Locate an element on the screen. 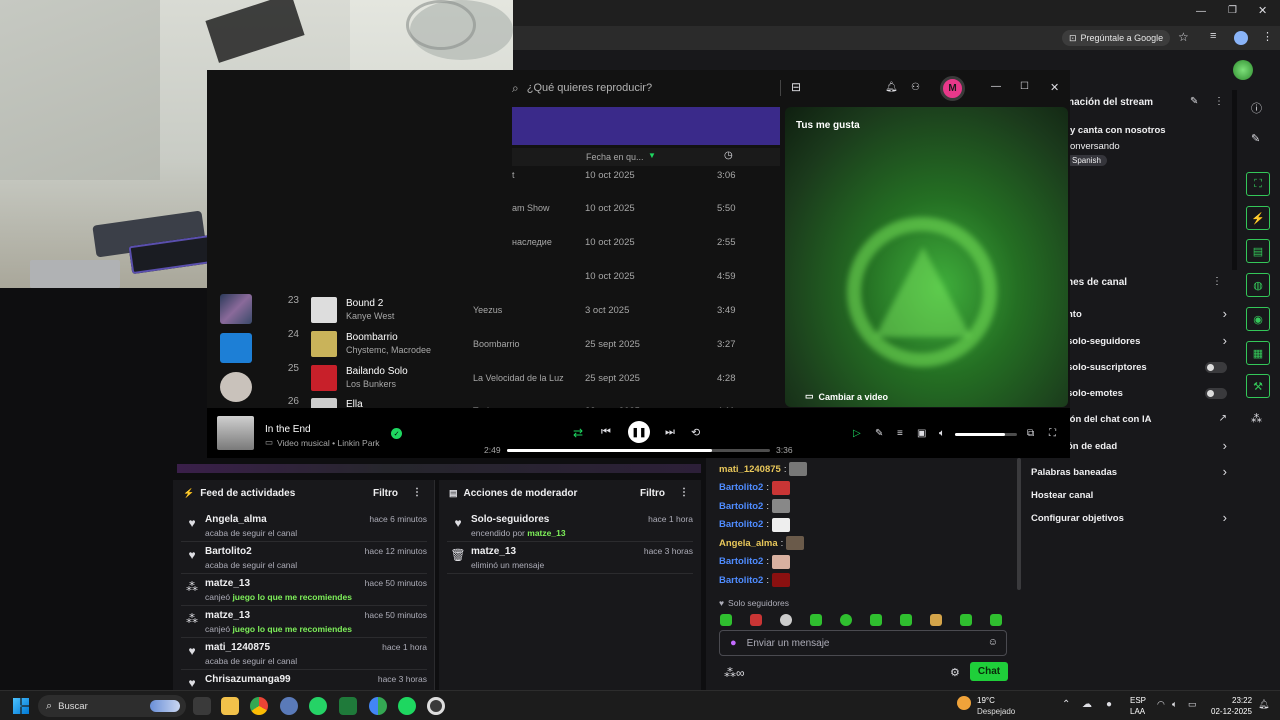 The height and width of the screenshot is (720, 1280). feed-item-name: mati_1240875 is located at coordinates (237, 647).